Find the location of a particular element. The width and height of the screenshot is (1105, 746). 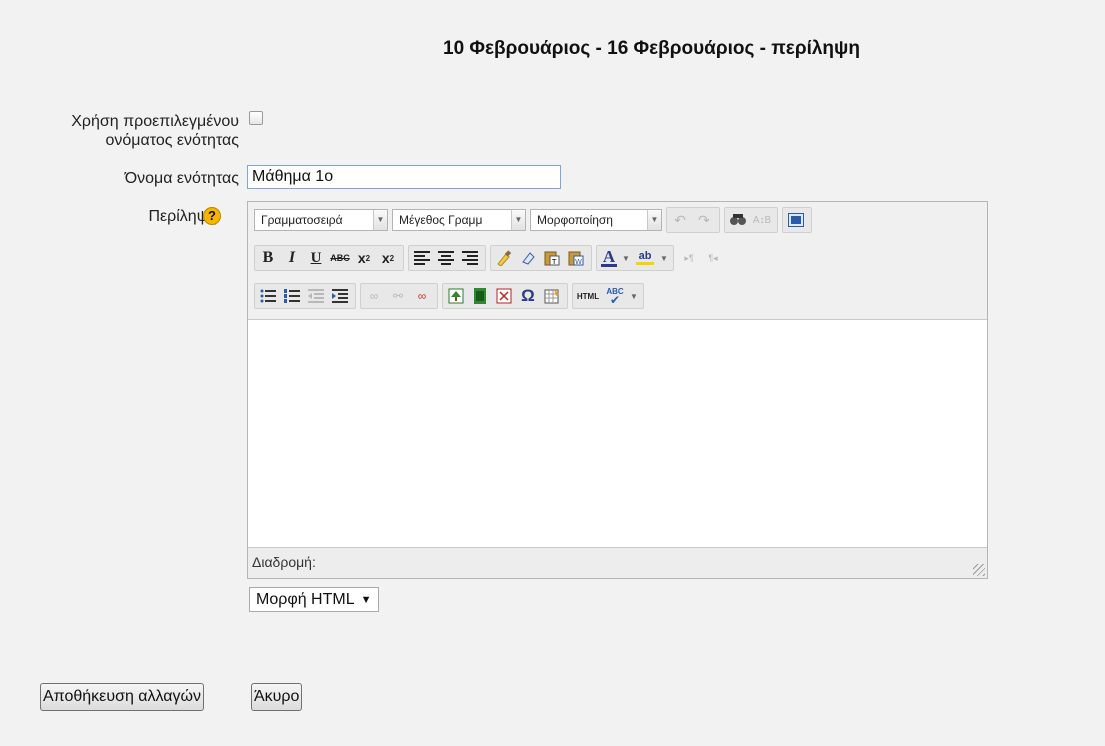

insert-group: Ω is located at coordinates (505, 296).